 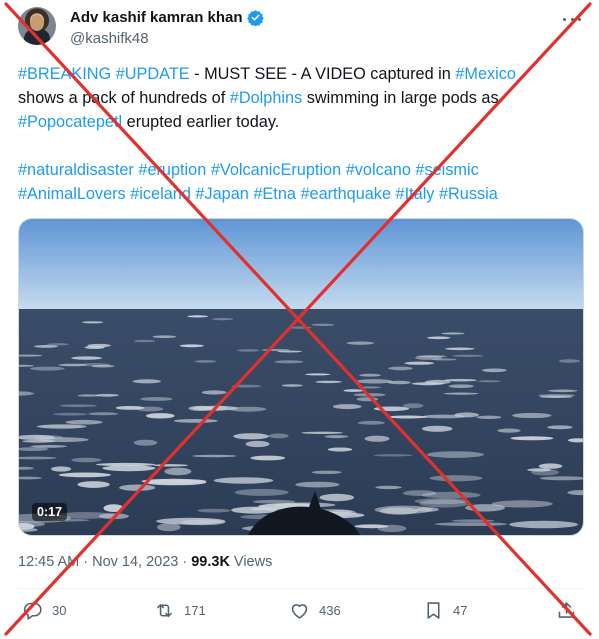 I want to click on reply-icon, so click(x=32, y=611).